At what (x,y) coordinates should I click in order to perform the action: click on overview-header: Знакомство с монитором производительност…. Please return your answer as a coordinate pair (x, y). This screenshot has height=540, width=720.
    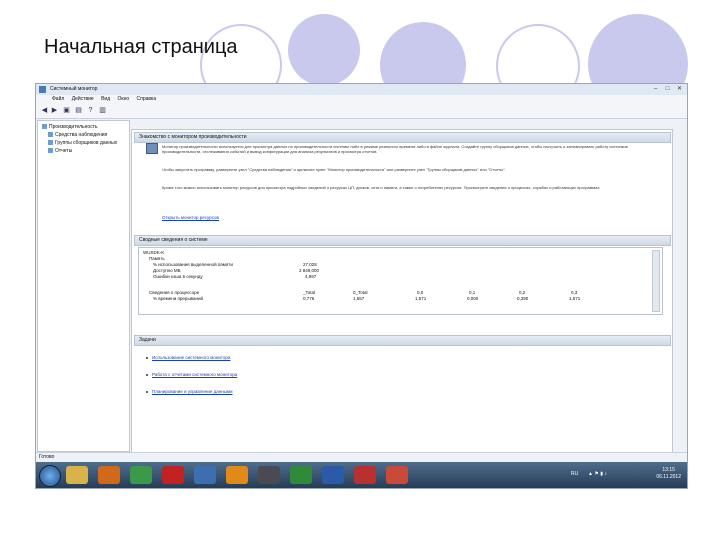
    Looking at the image, I should click on (402, 137).